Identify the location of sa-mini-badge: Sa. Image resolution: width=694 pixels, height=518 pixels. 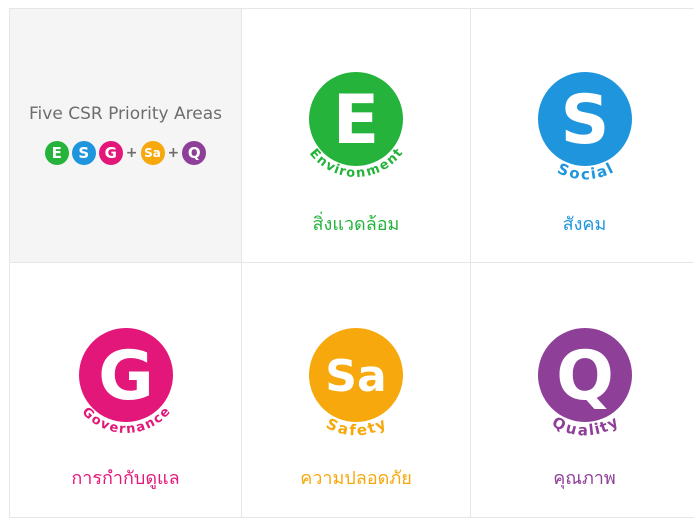
(152, 153).